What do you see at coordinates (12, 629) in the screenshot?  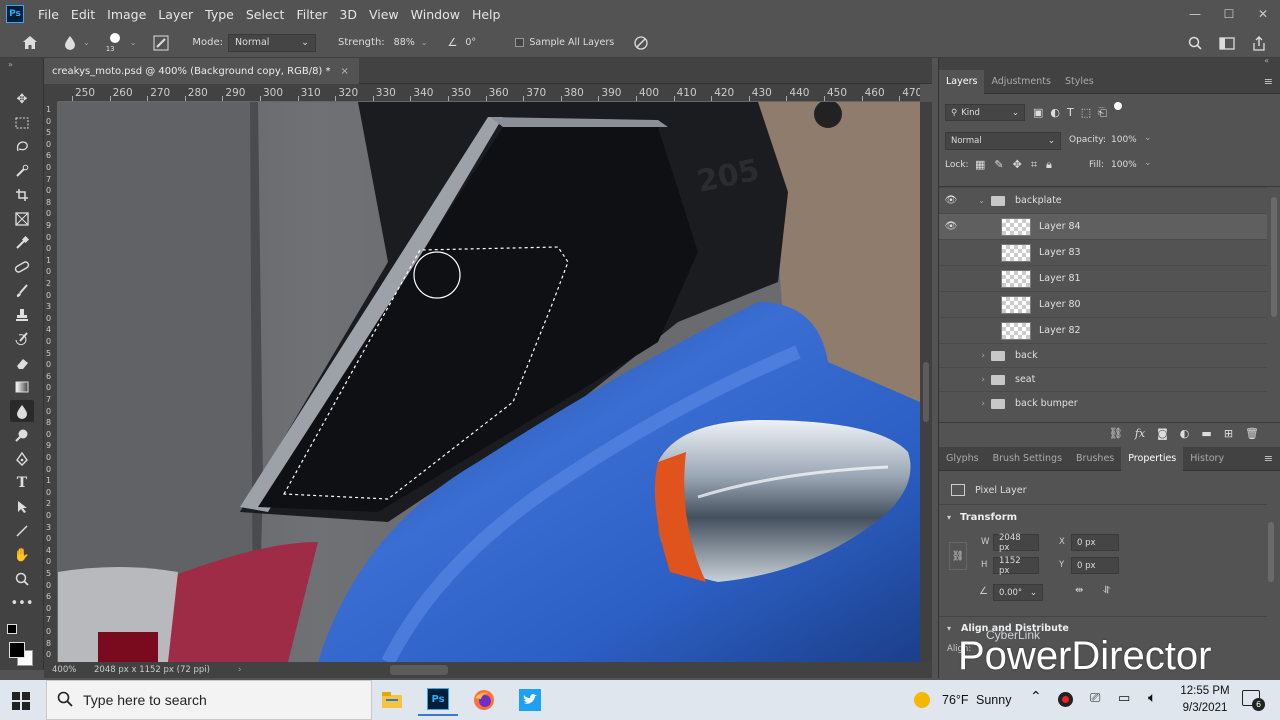 I see `default-colors-icon` at bounding box center [12, 629].